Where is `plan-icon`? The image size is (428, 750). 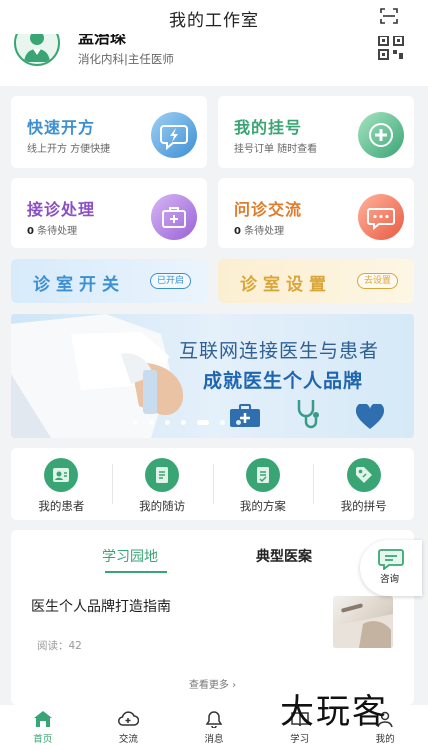
plan-icon is located at coordinates (262, 475).